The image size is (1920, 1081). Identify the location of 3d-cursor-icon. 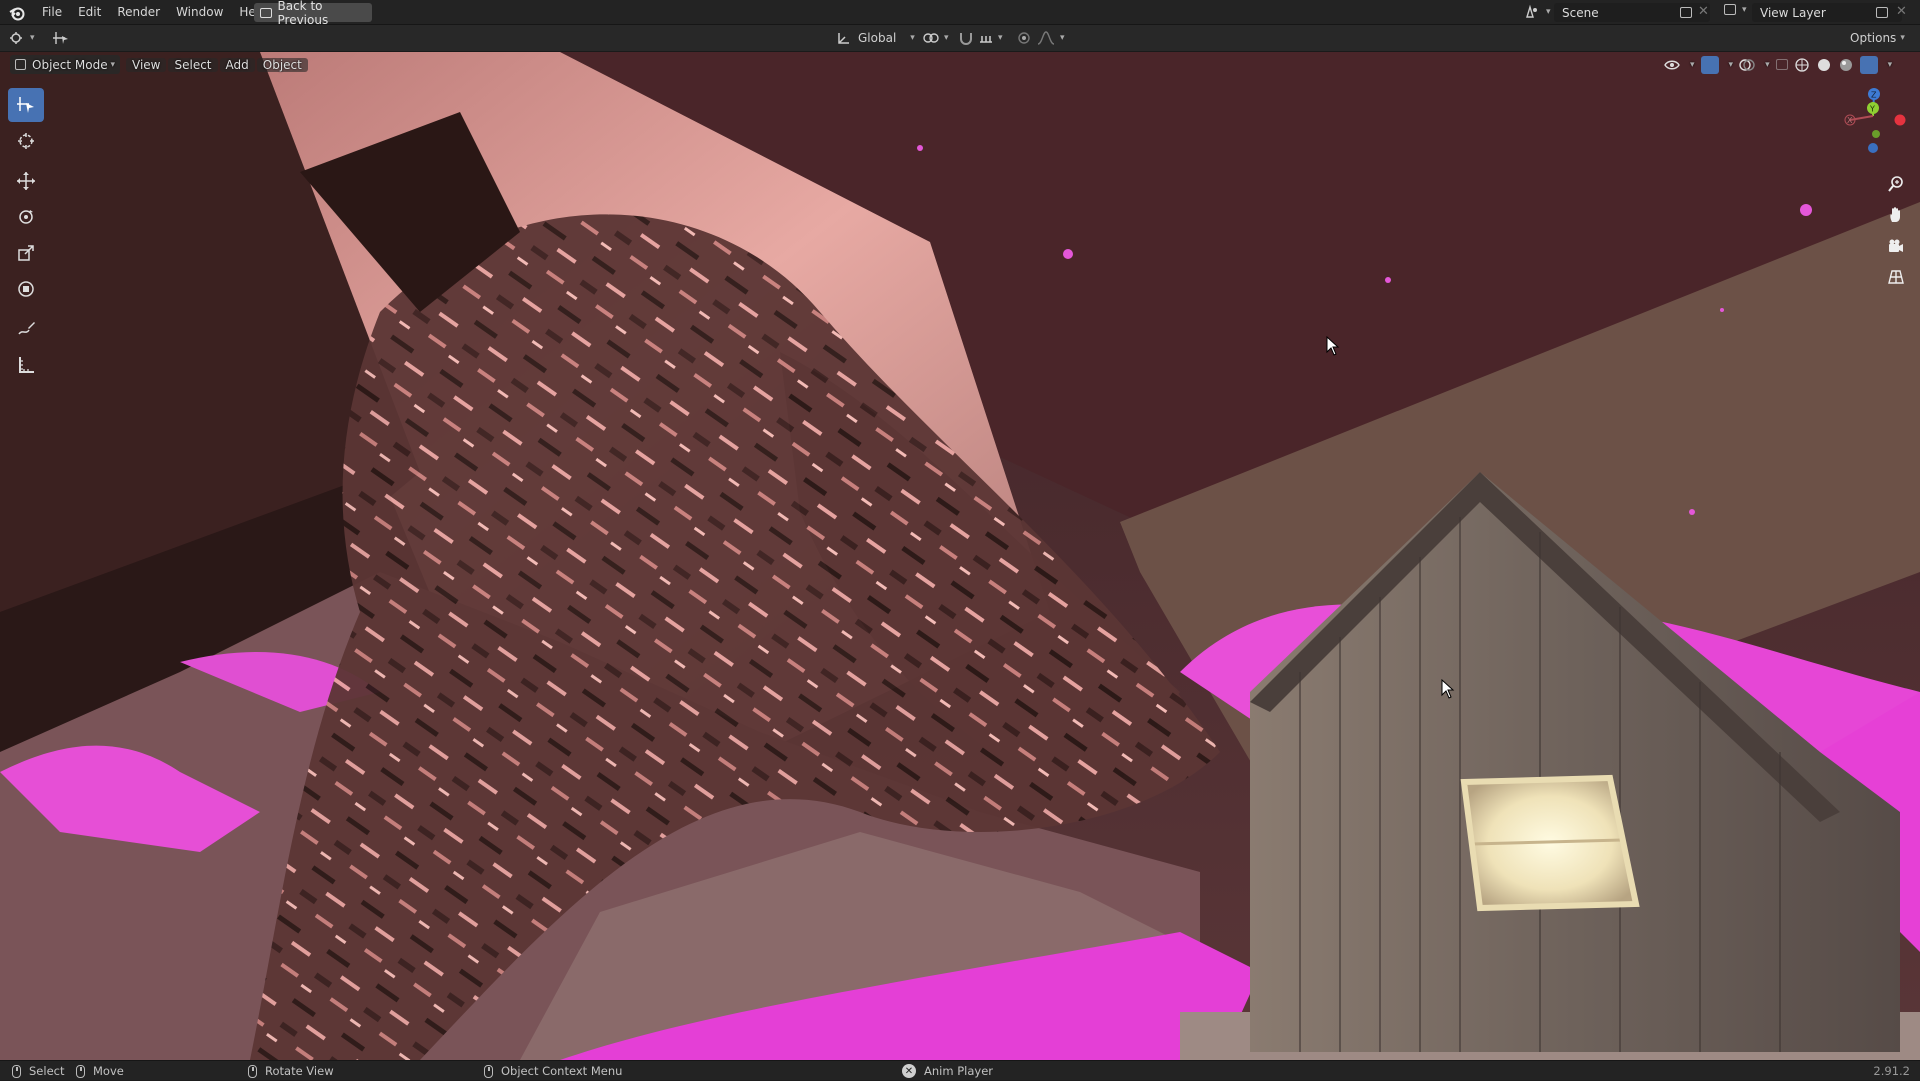
(26, 141).